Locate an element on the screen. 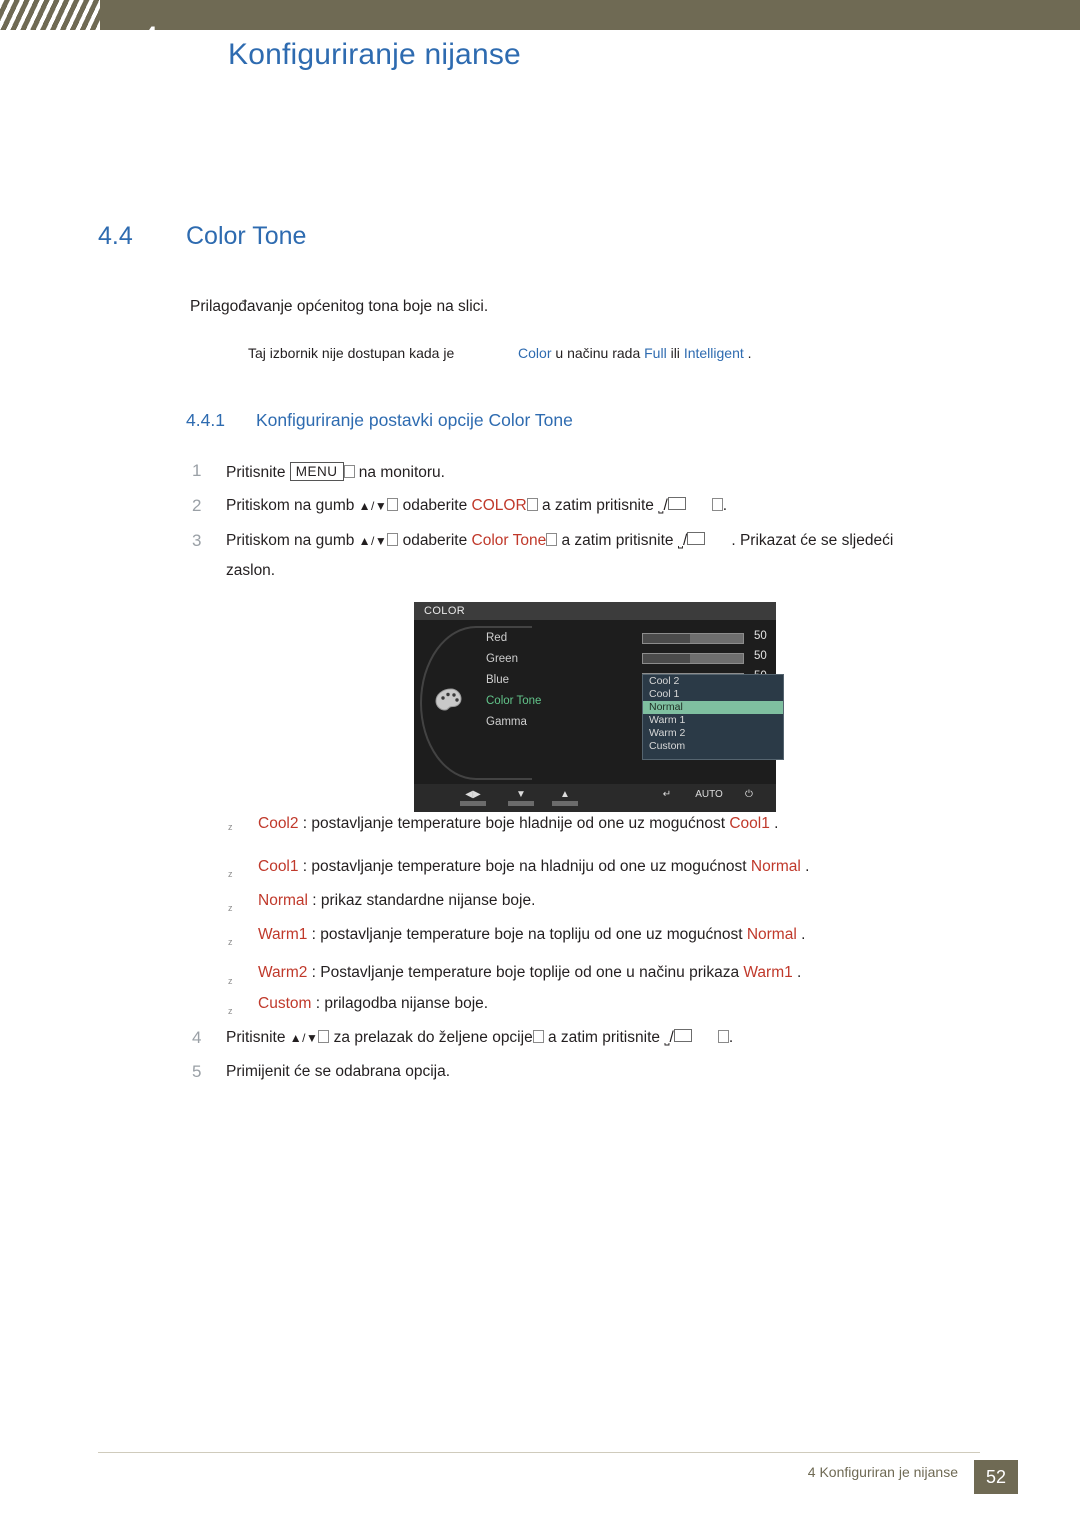 This screenshot has height=1527, width=1080. step-3-part-text-4: . Prikazat će se sljedeći is located at coordinates (812, 540).